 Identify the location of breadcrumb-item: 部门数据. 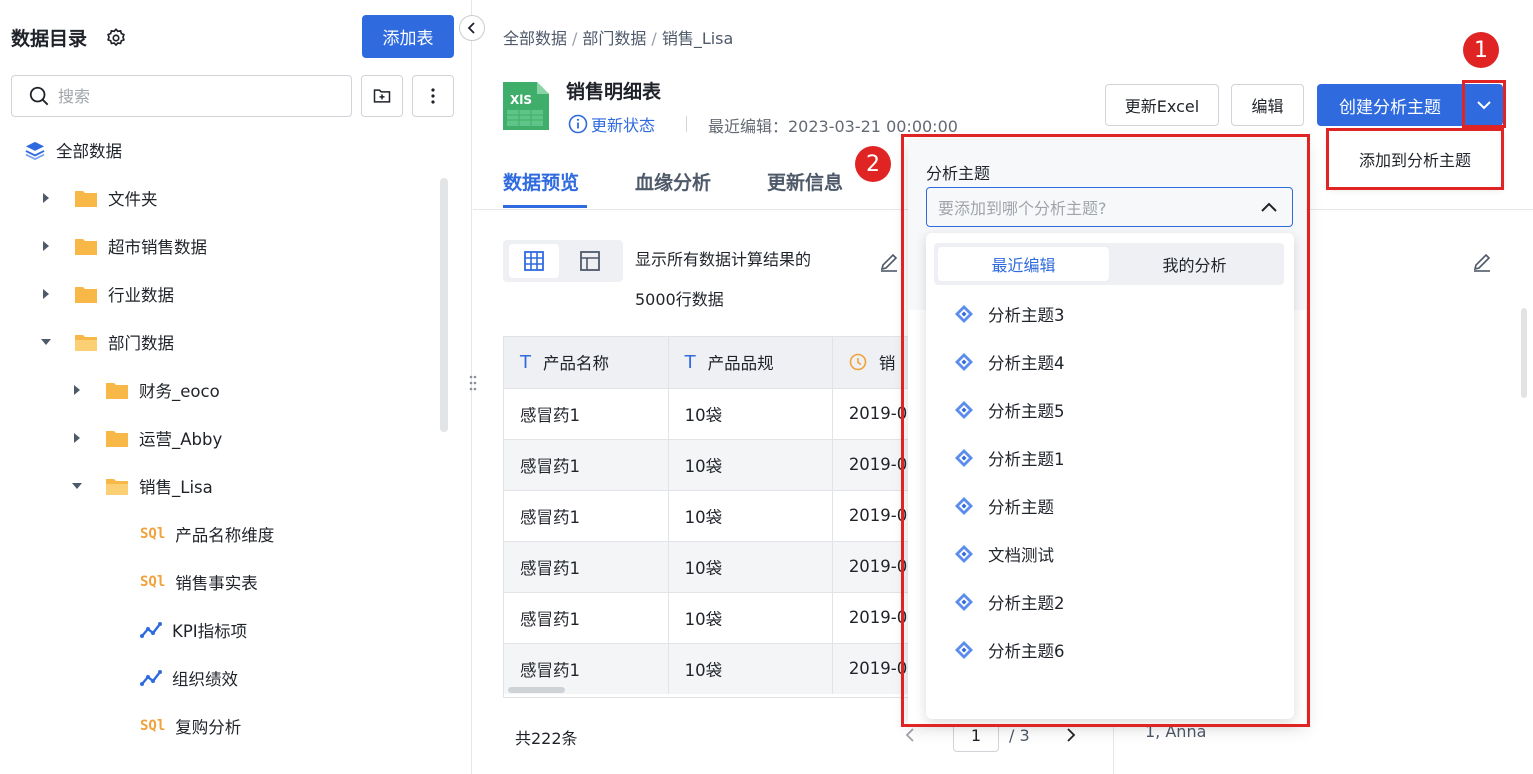
(614, 38).